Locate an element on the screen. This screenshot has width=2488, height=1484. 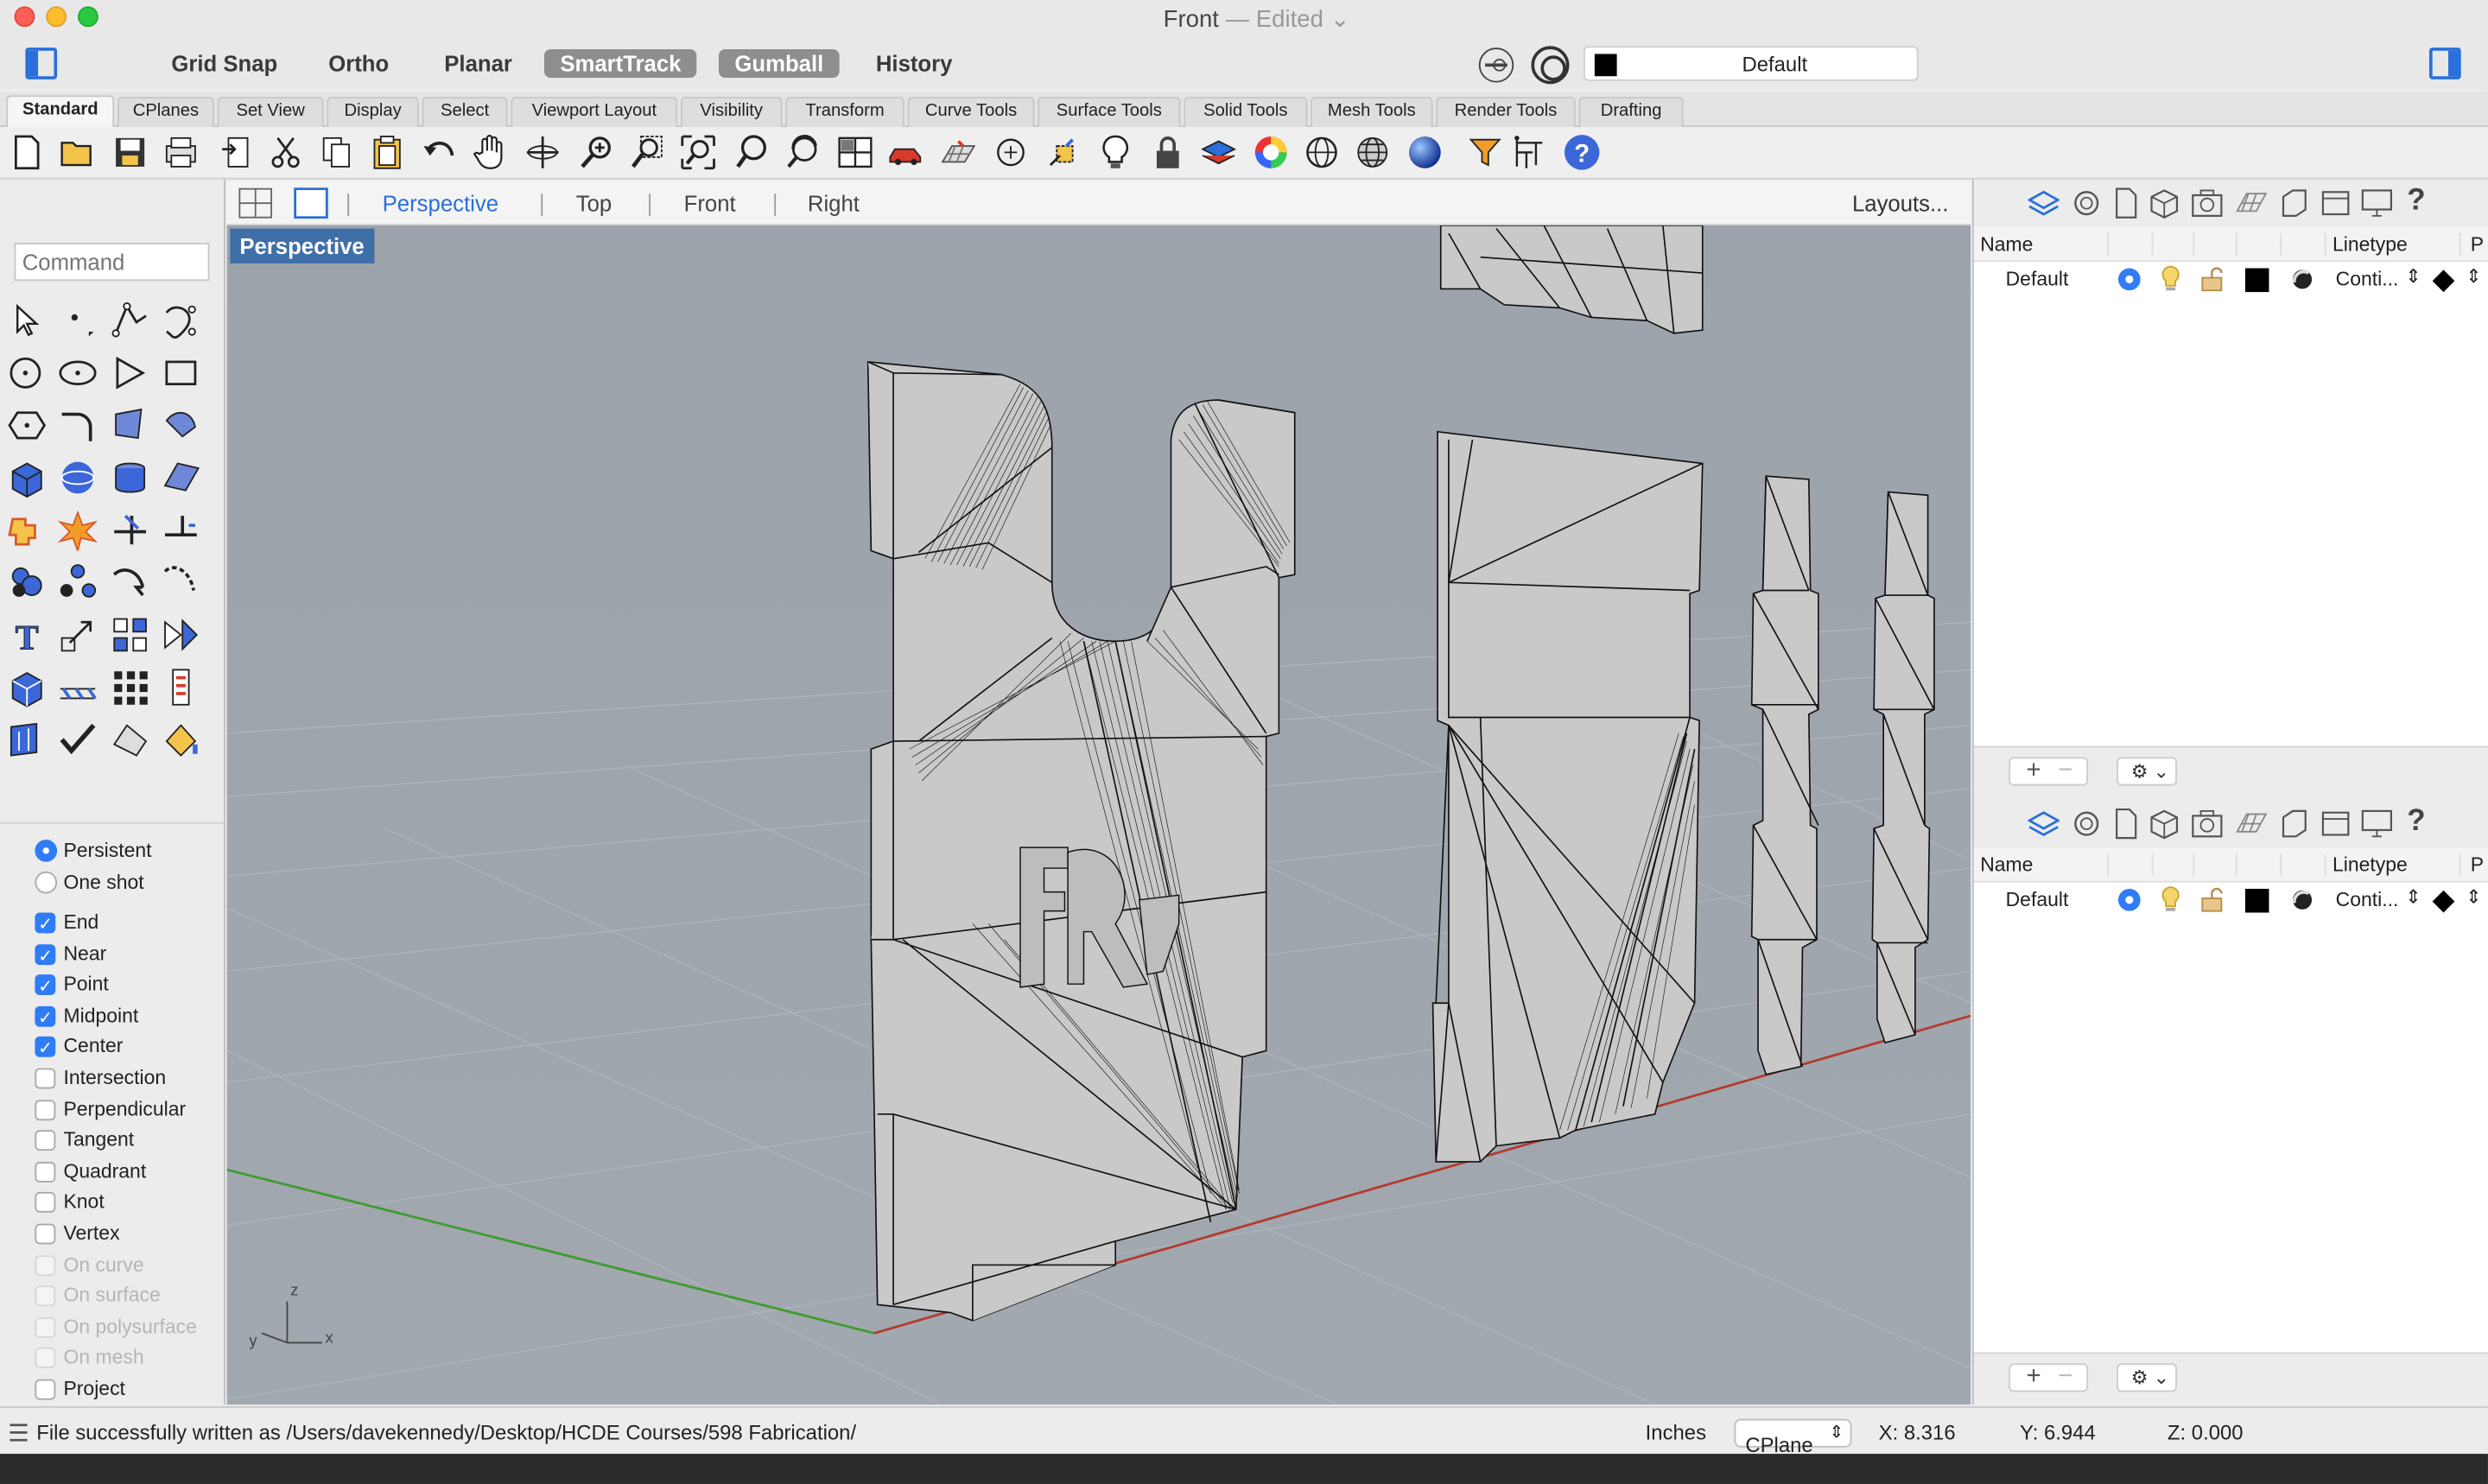
curve-icon is located at coordinates (181, 320).